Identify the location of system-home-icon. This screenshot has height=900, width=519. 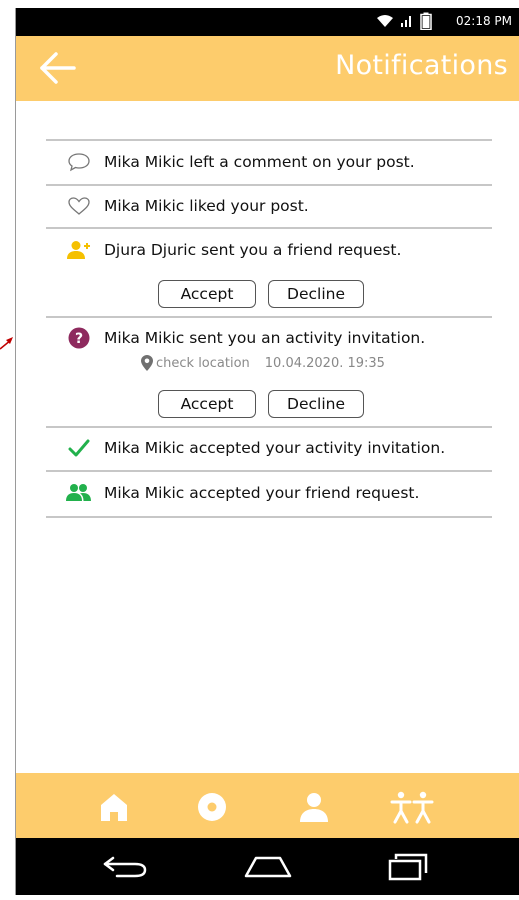
(268, 867).